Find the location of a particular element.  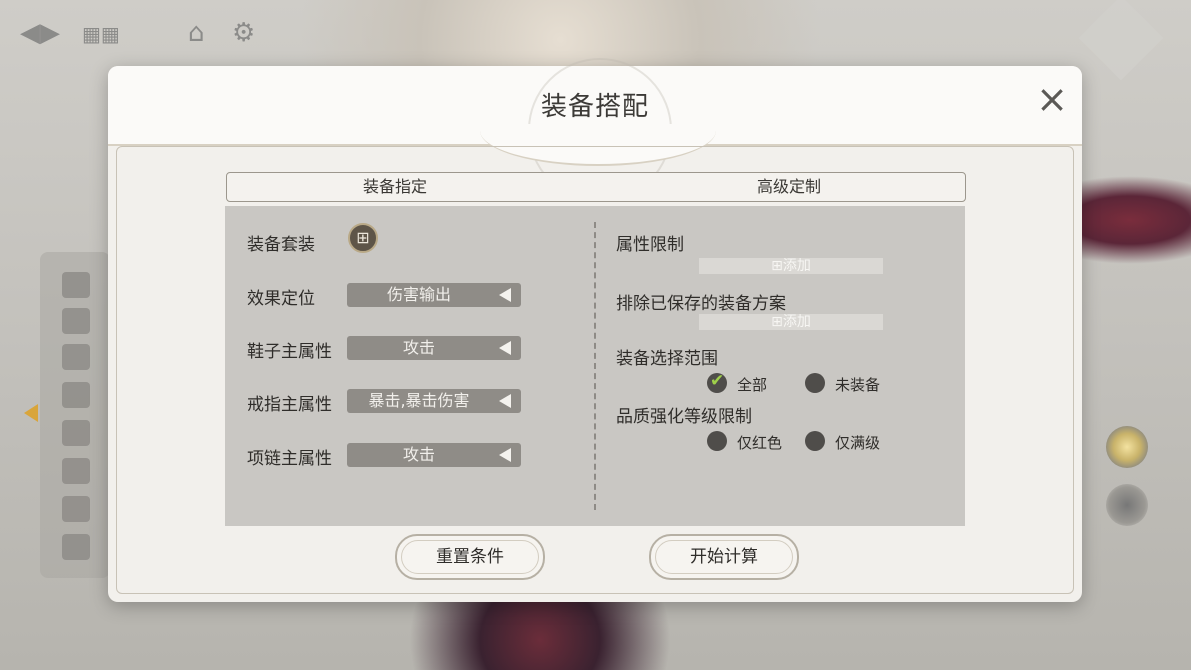

exclude-plans-label: 排除已保存的装备方案 is located at coordinates (701, 304).